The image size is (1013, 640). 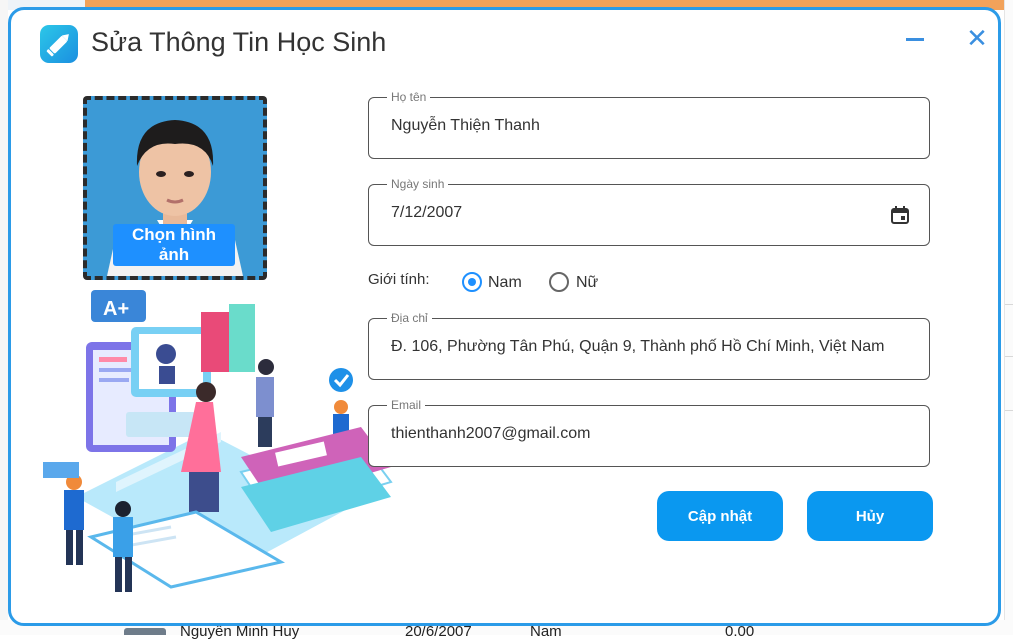 What do you see at coordinates (649, 211) in the screenshot?
I see `birthdate-field: Ngày sinh 7/12/2007` at bounding box center [649, 211].